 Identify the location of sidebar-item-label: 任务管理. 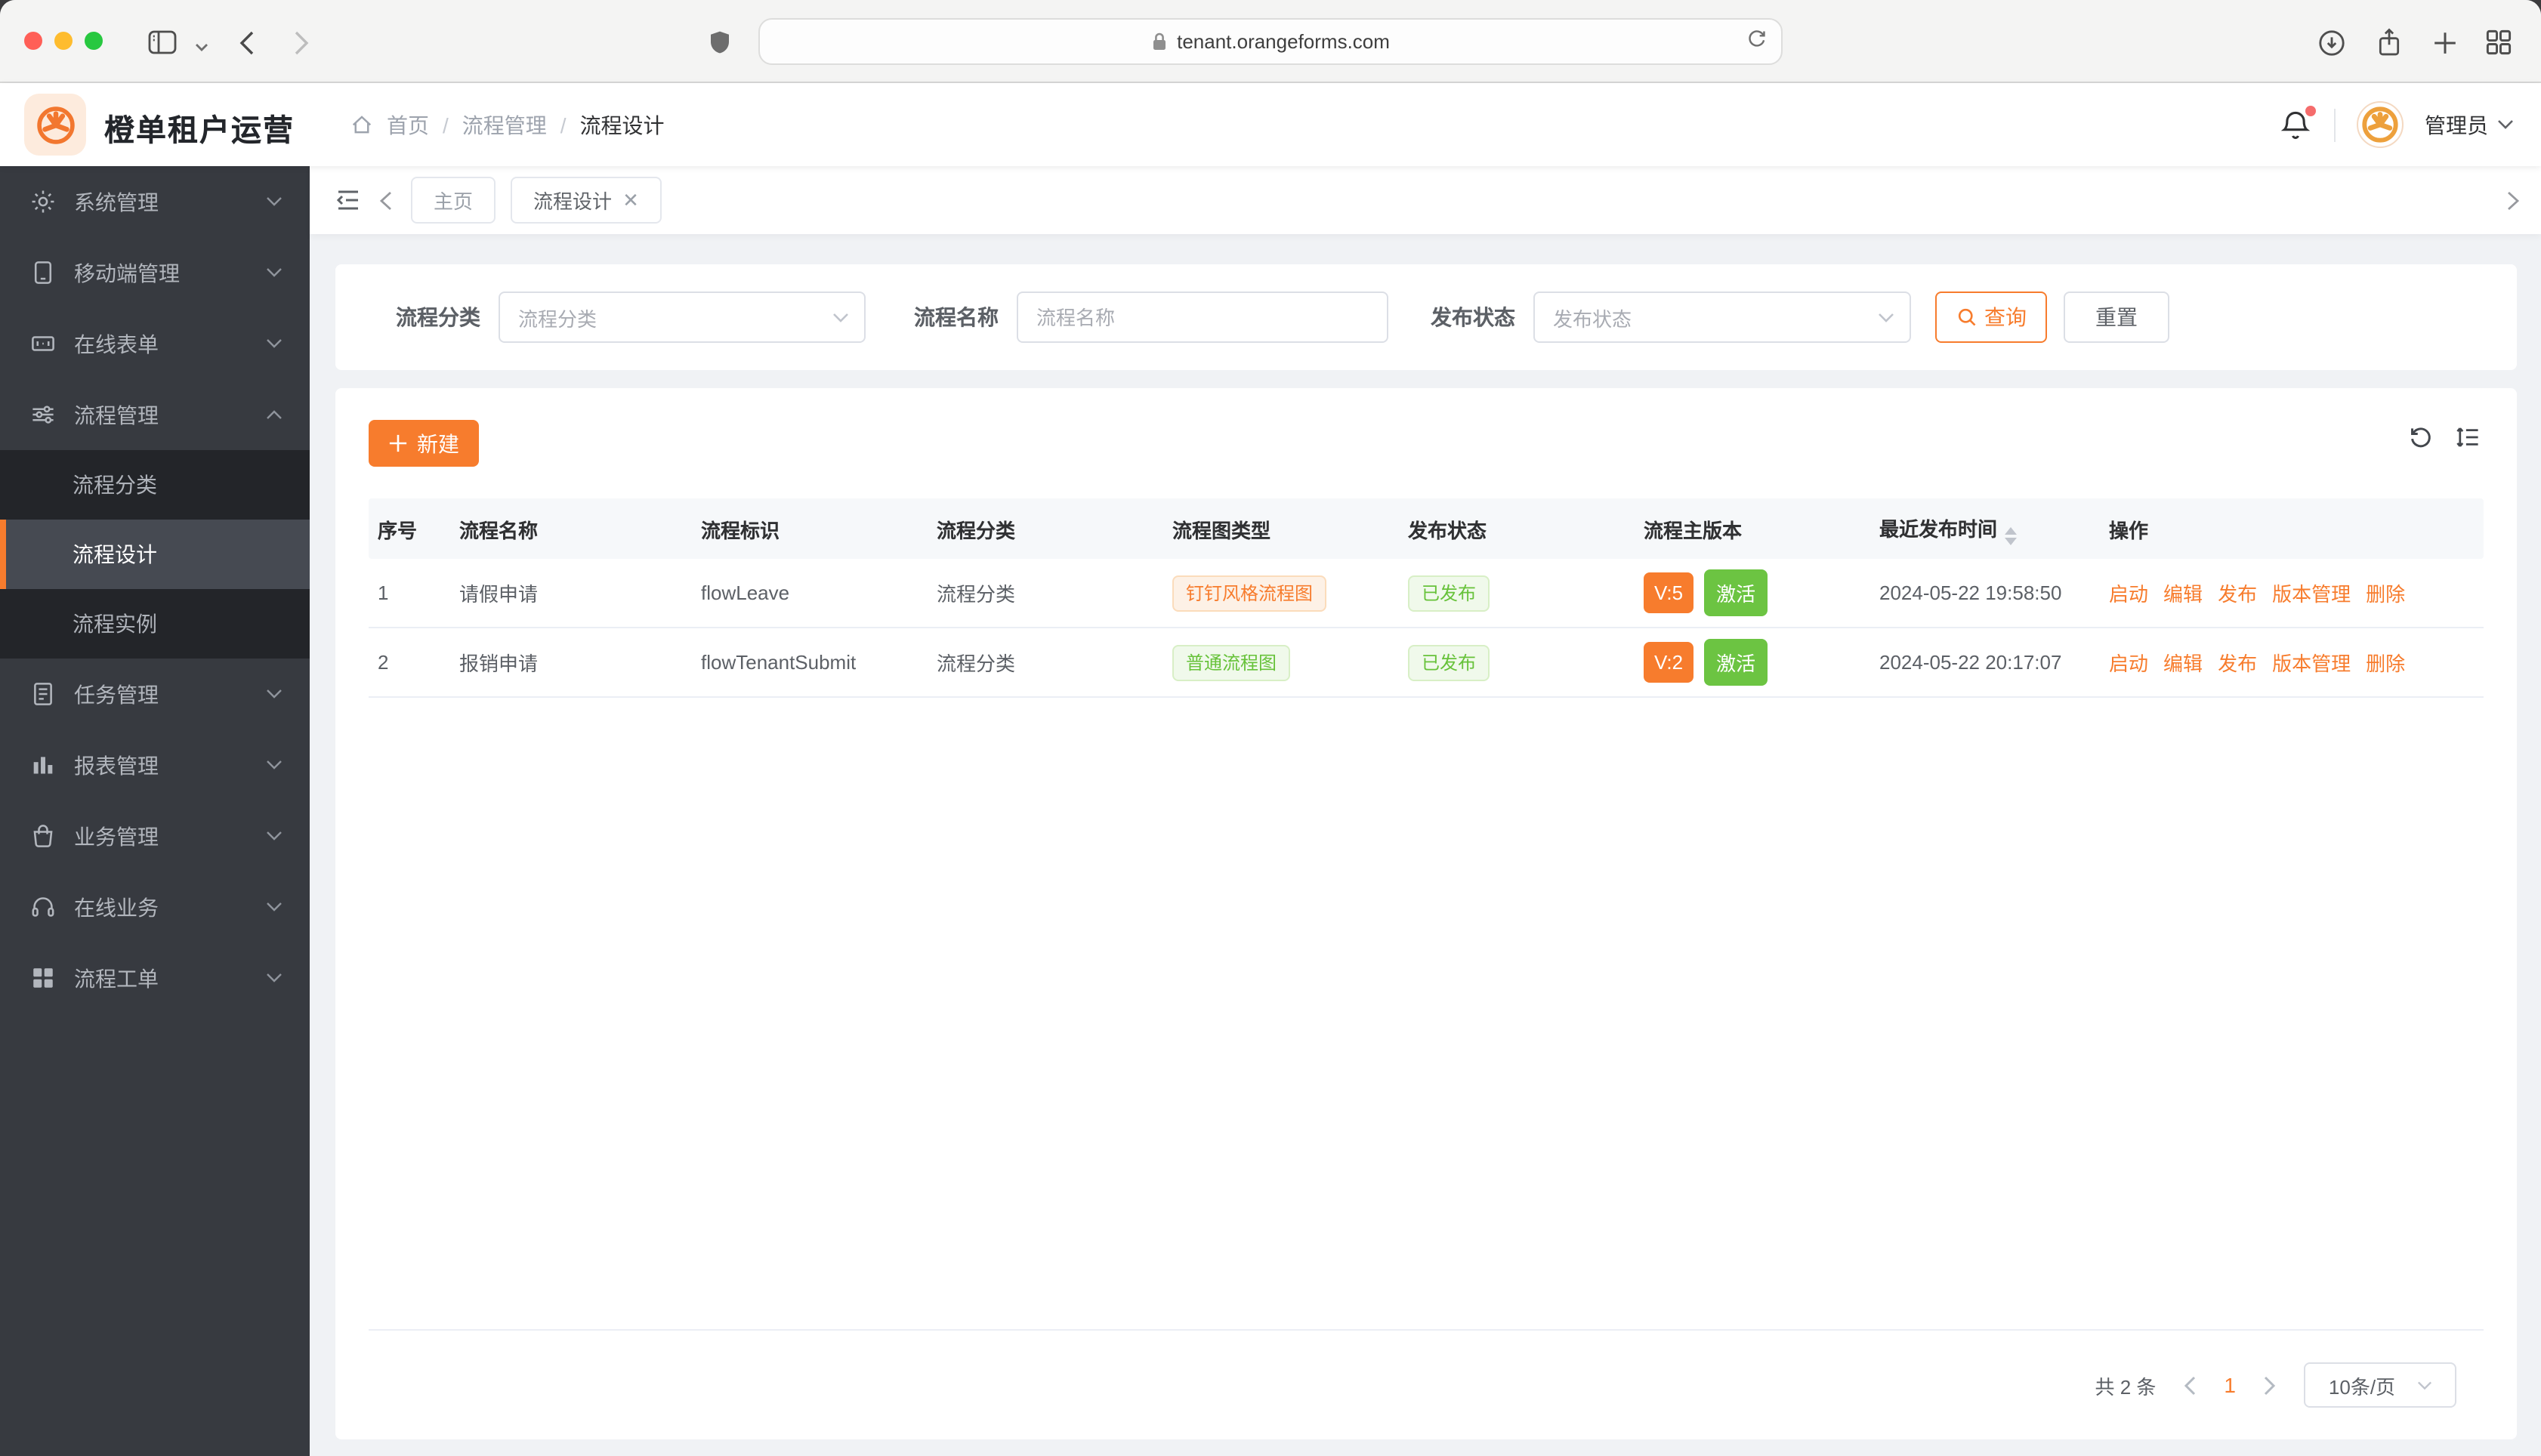
(116, 694).